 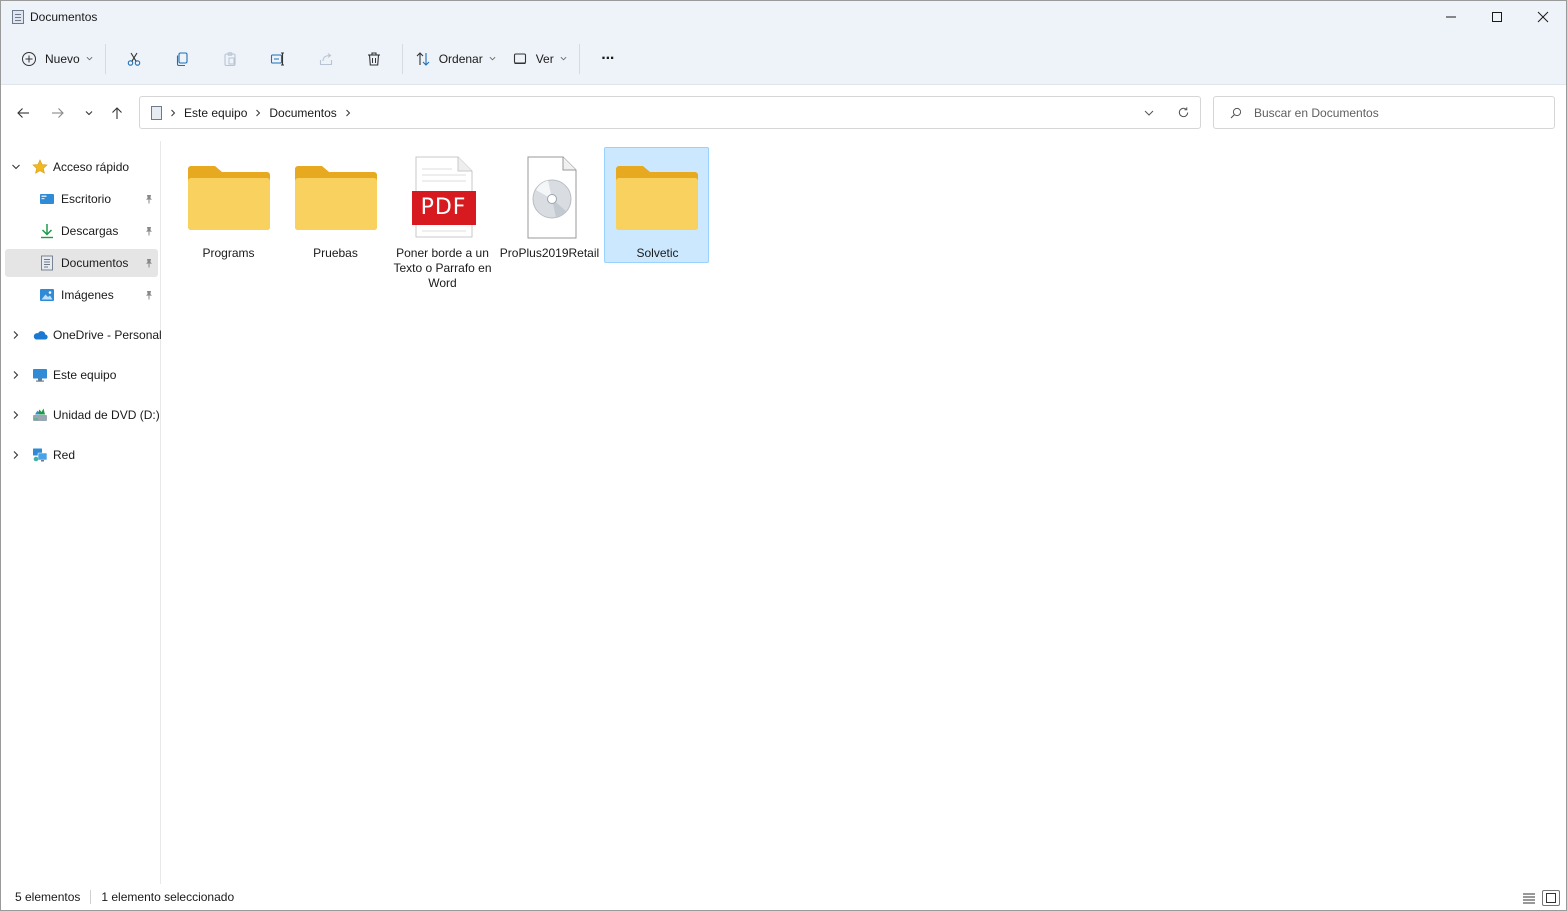 What do you see at coordinates (107, 335) in the screenshot?
I see `sidebar-item-label: OneDrive - Personal` at bounding box center [107, 335].